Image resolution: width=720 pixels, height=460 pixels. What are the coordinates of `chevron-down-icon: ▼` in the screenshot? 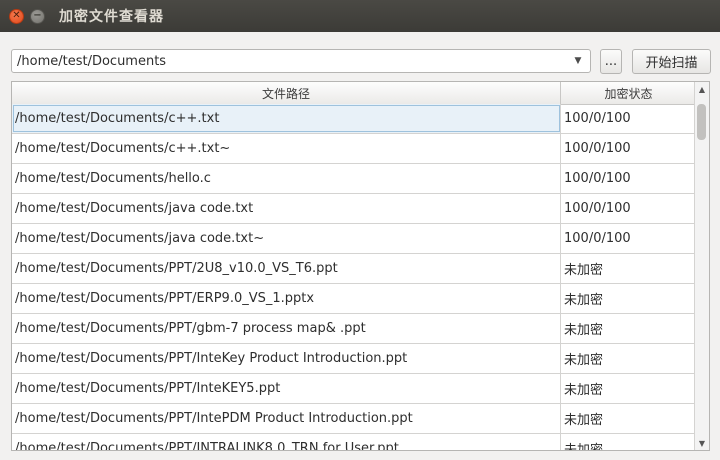 It's located at (578, 61).